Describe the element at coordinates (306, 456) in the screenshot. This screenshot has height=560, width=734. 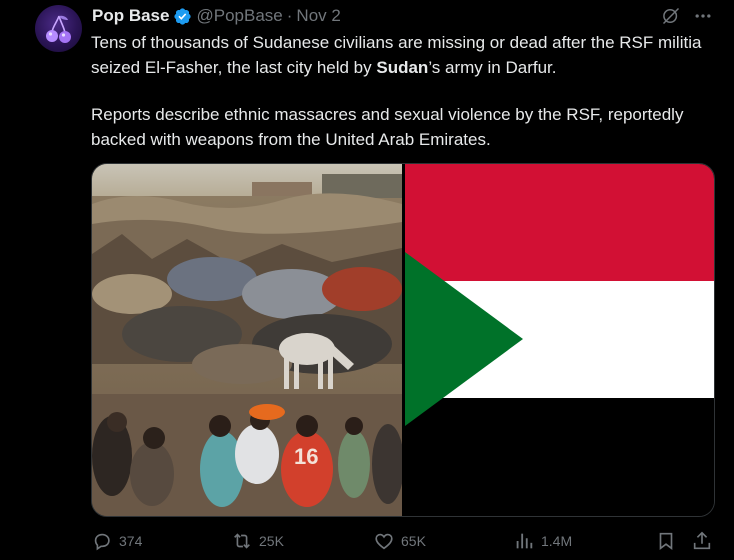
I see `svg-text: 16` at that location.